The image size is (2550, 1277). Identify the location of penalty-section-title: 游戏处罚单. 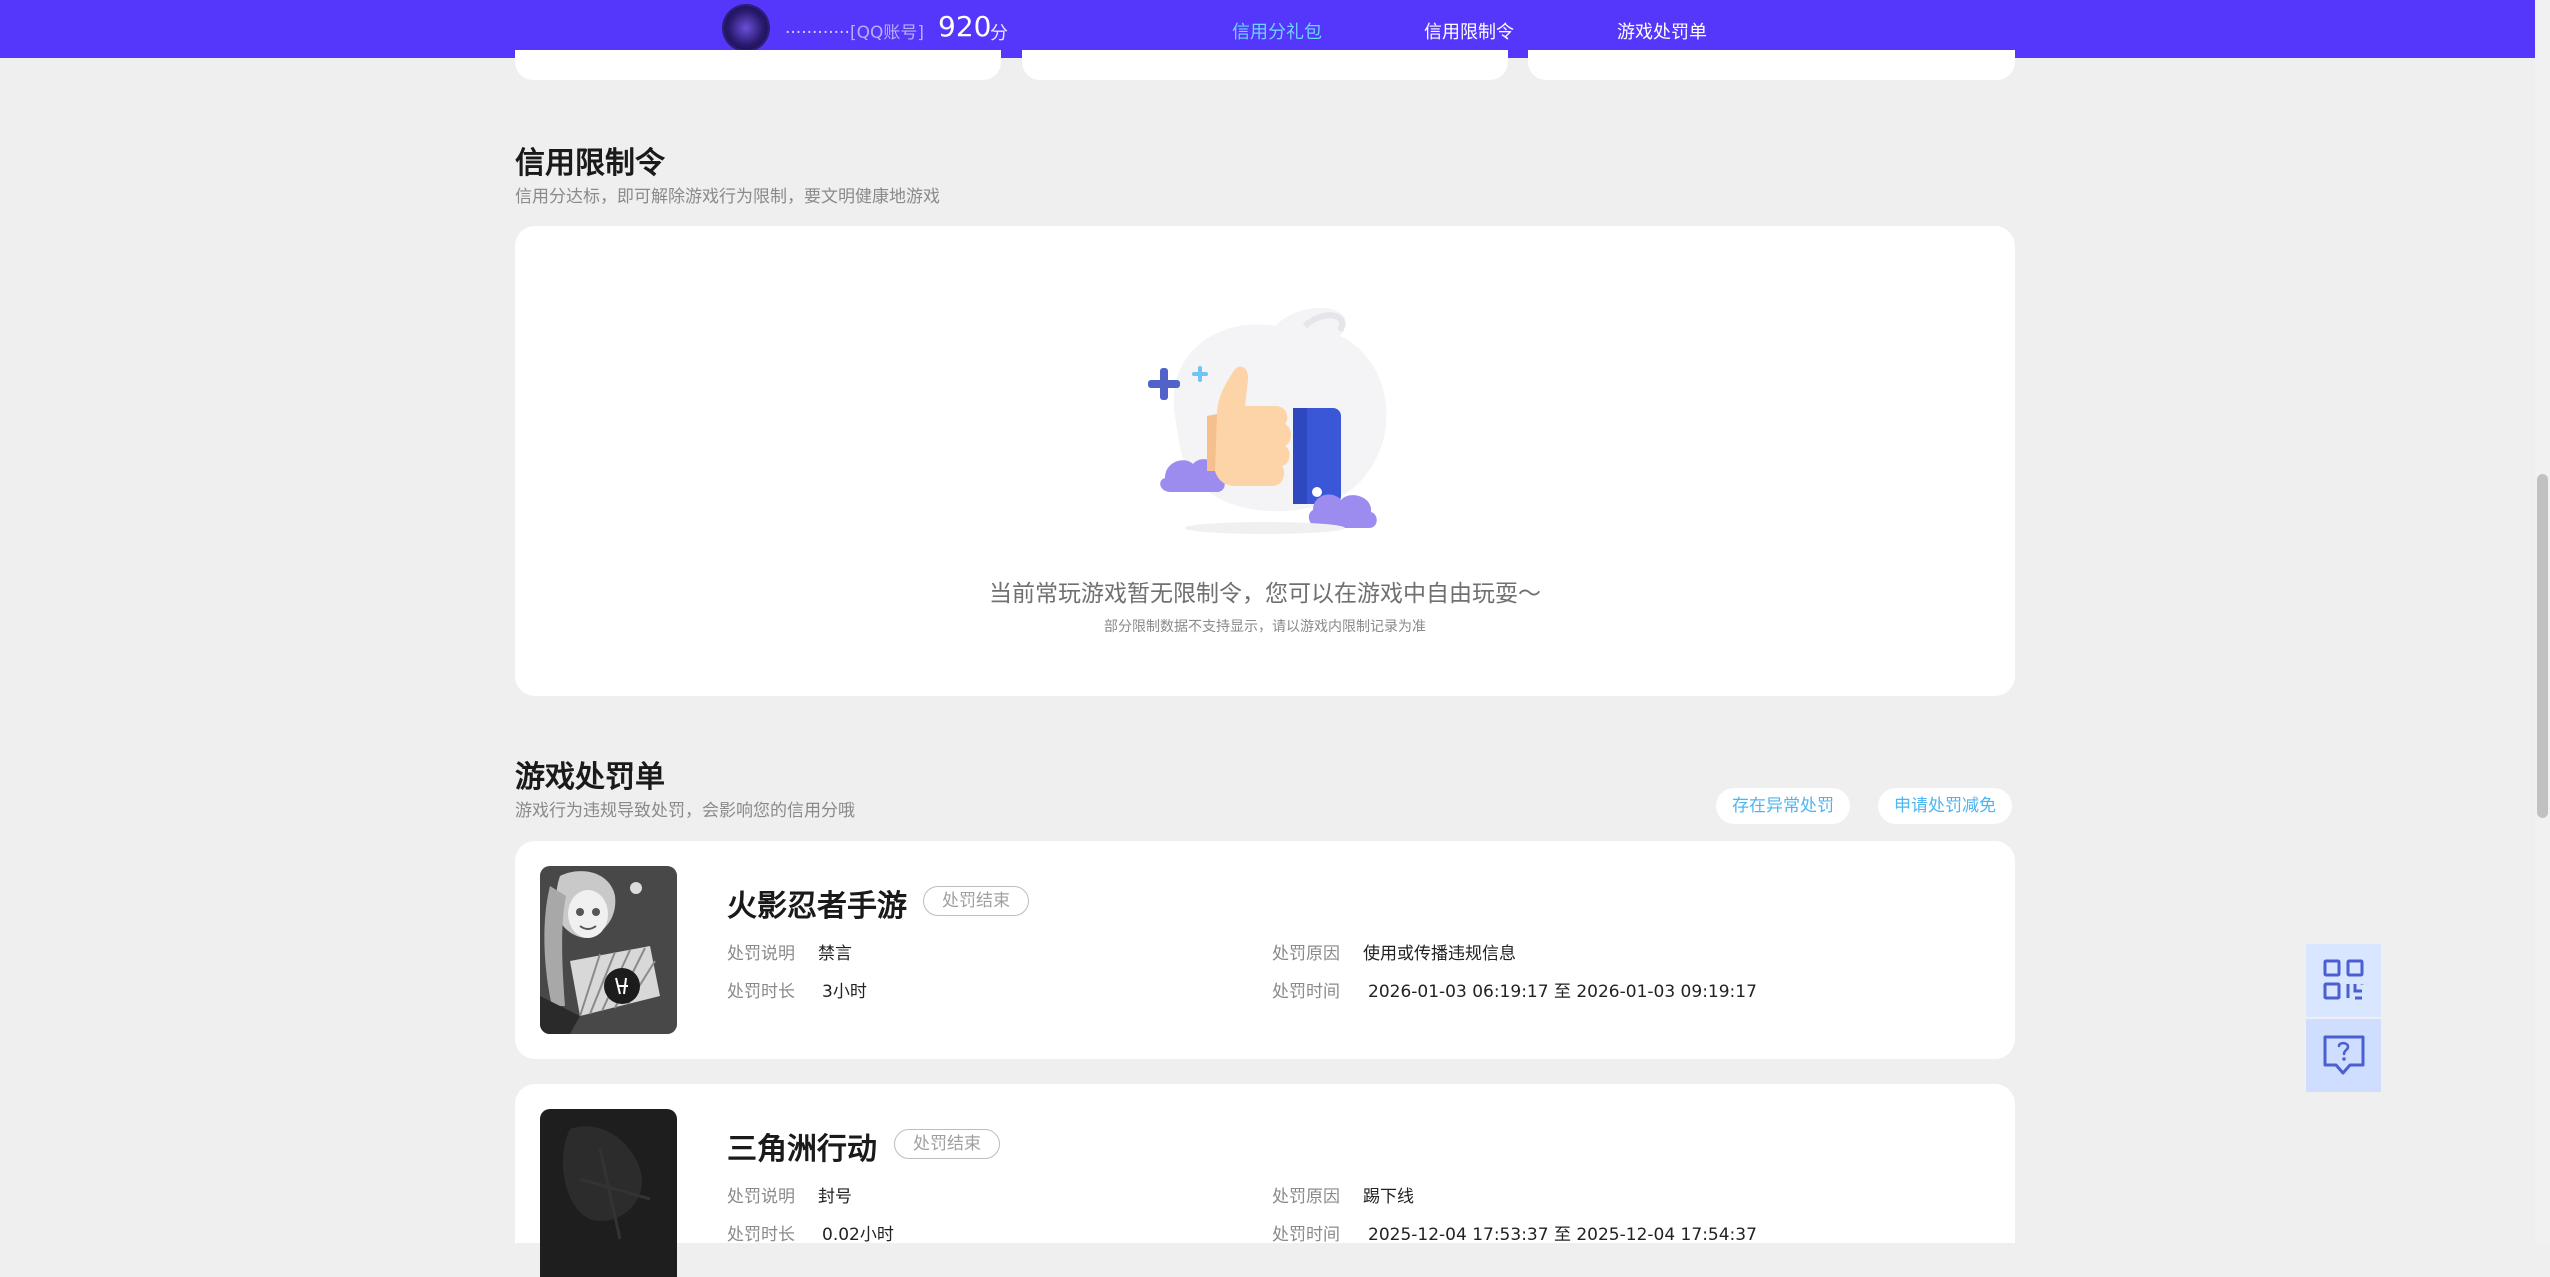
(590, 777).